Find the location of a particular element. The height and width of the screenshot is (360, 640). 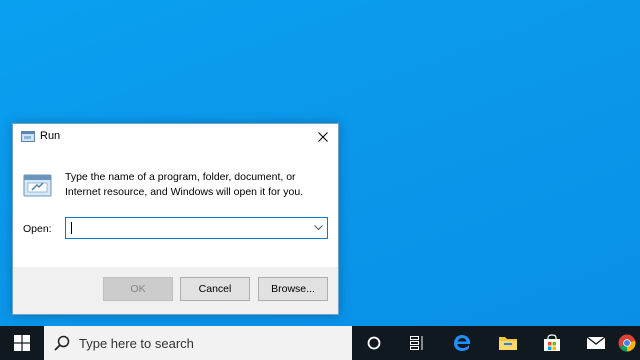

open-label: Open: is located at coordinates (37, 229).